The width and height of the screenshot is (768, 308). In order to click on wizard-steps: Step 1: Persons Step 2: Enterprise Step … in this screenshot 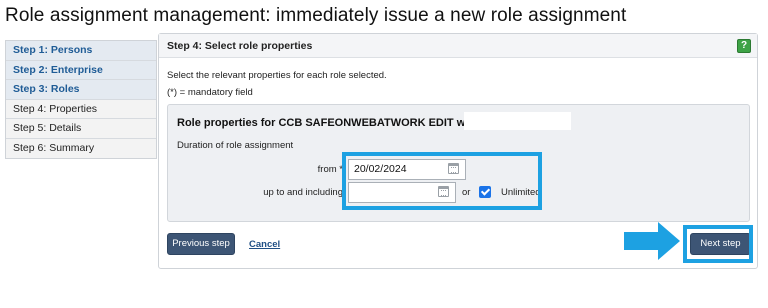, I will do `click(81, 99)`.